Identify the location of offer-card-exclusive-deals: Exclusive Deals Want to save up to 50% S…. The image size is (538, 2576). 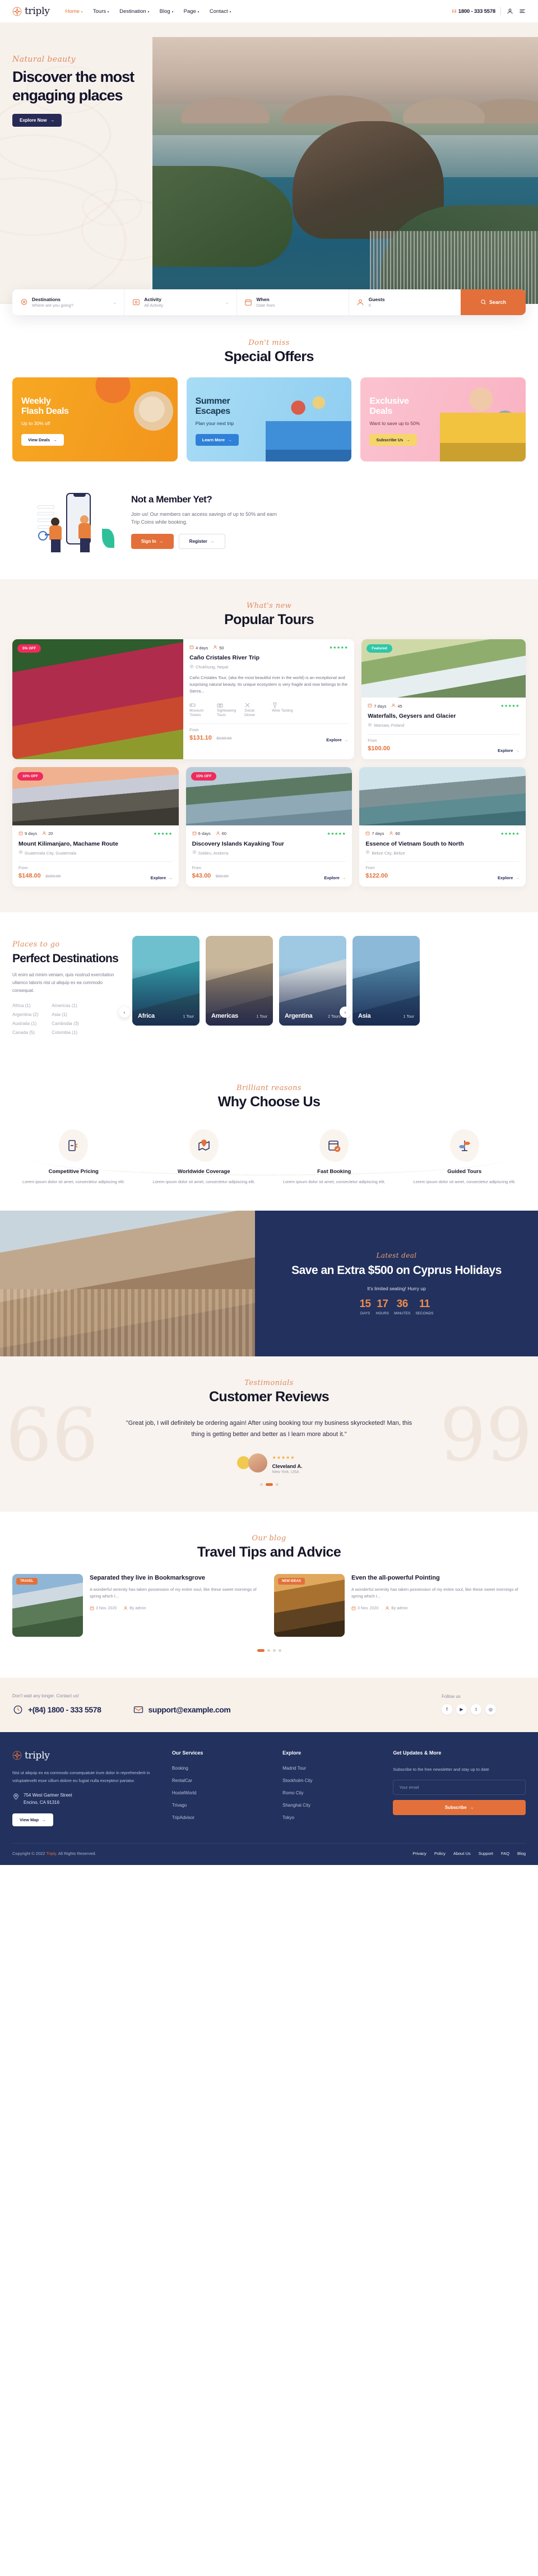
(443, 419).